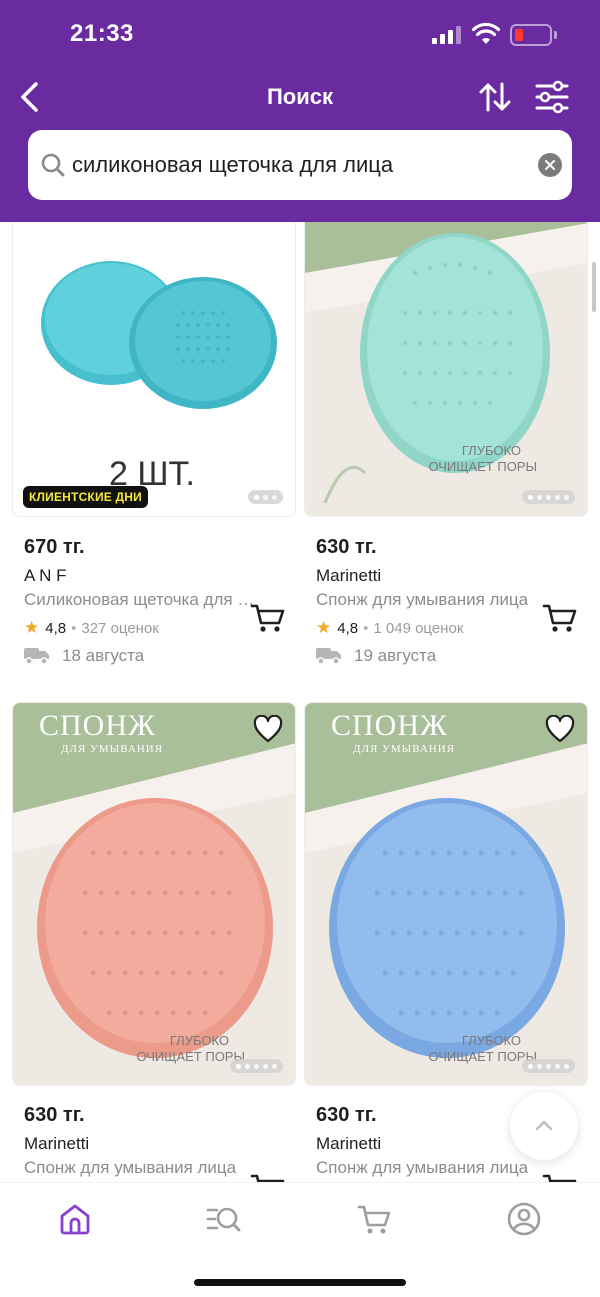  I want to click on clear-search-icon, so click(550, 165).